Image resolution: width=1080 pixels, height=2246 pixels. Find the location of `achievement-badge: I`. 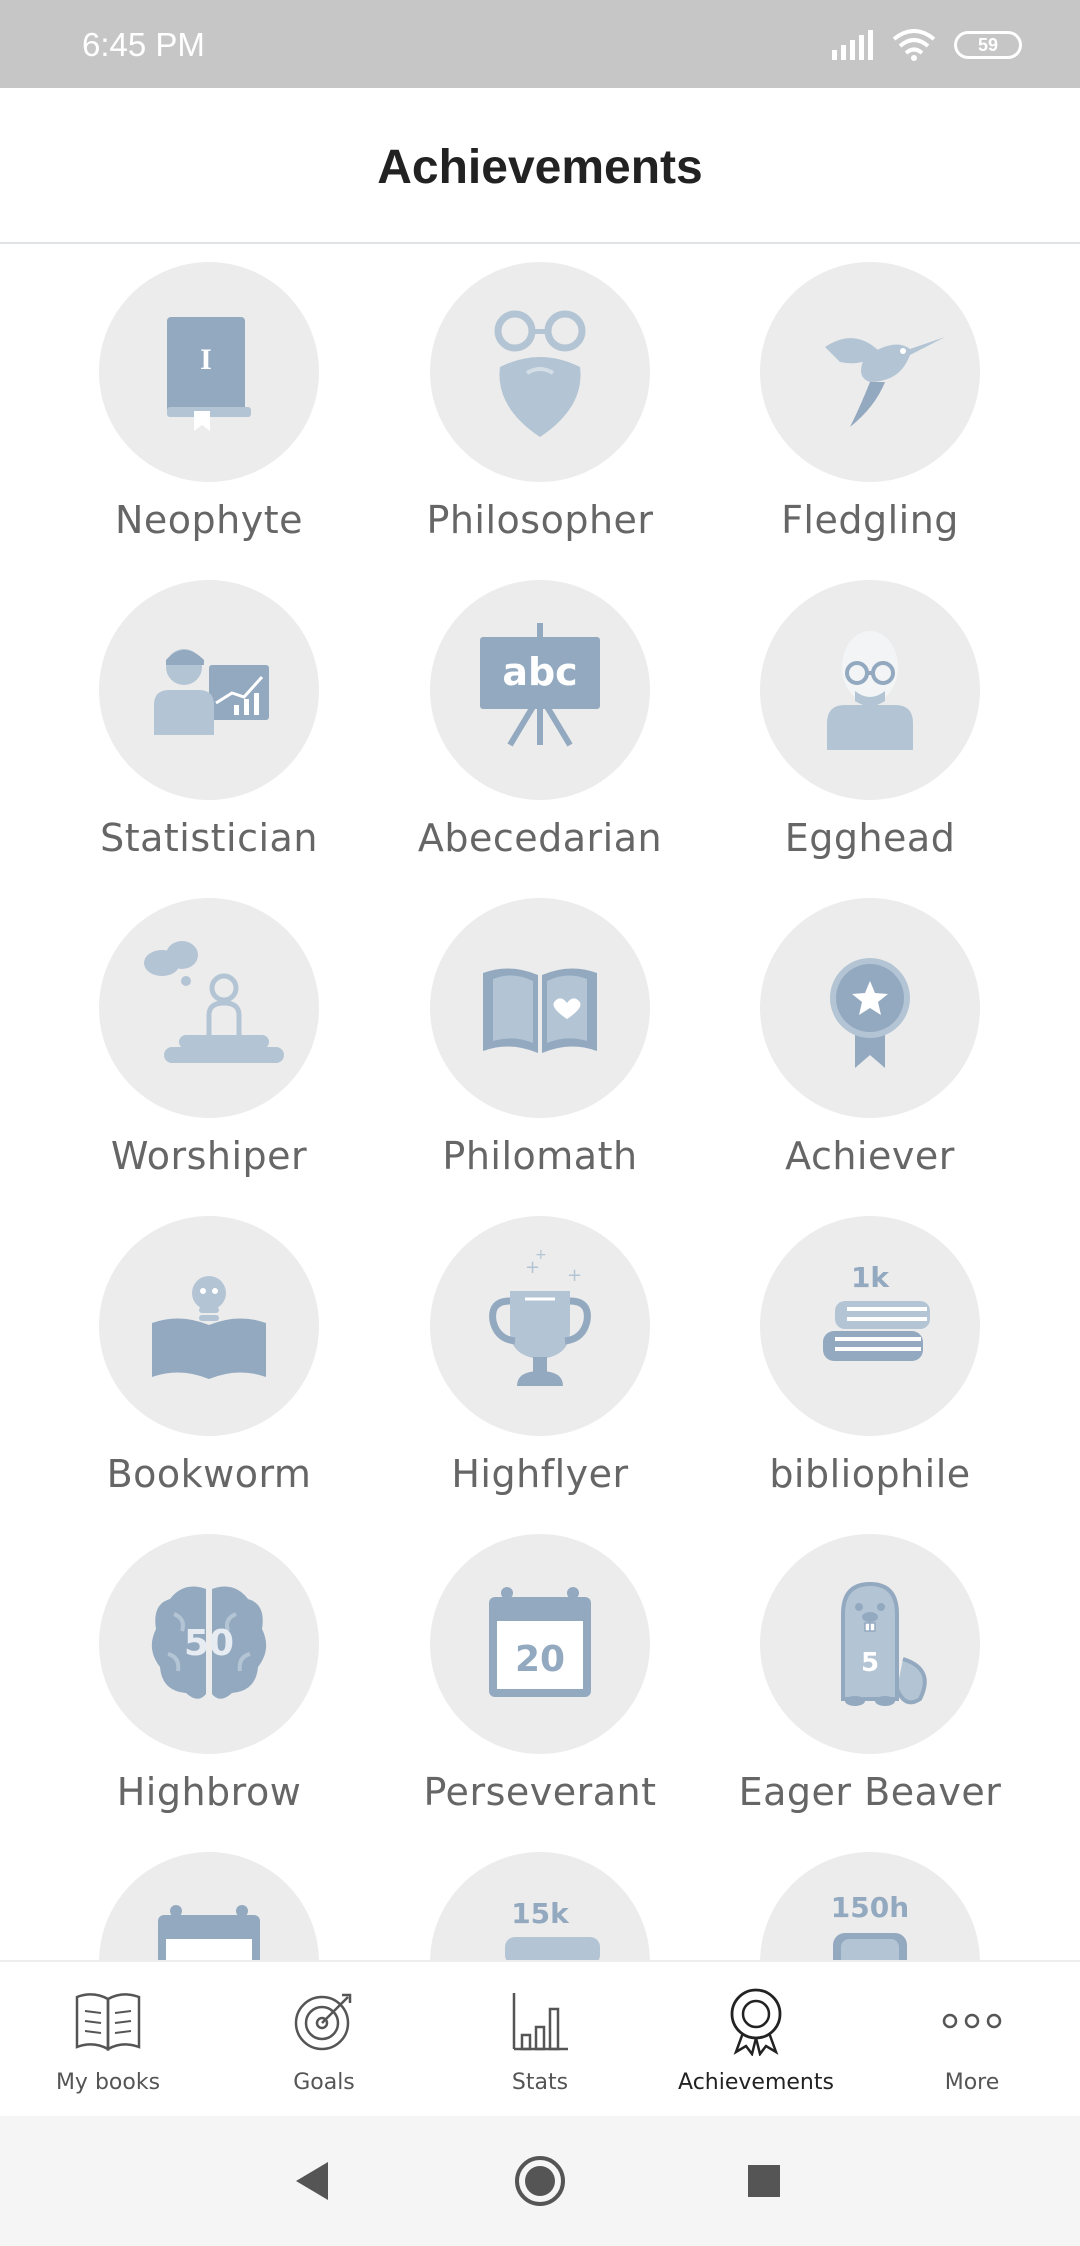

achievement-badge: I is located at coordinates (209, 372).